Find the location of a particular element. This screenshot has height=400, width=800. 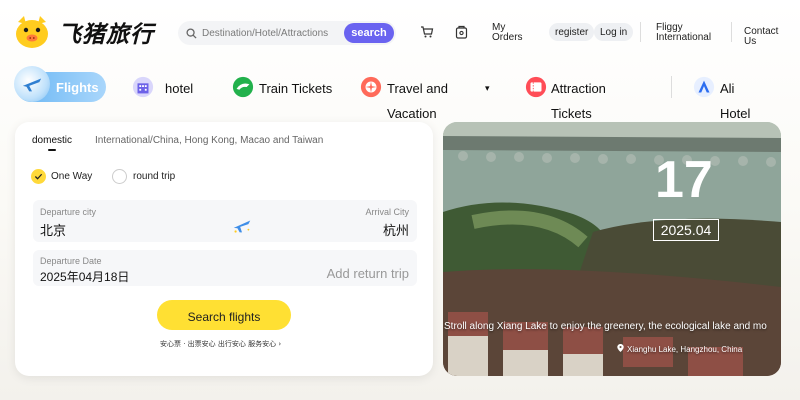

train-icon is located at coordinates (243, 87).